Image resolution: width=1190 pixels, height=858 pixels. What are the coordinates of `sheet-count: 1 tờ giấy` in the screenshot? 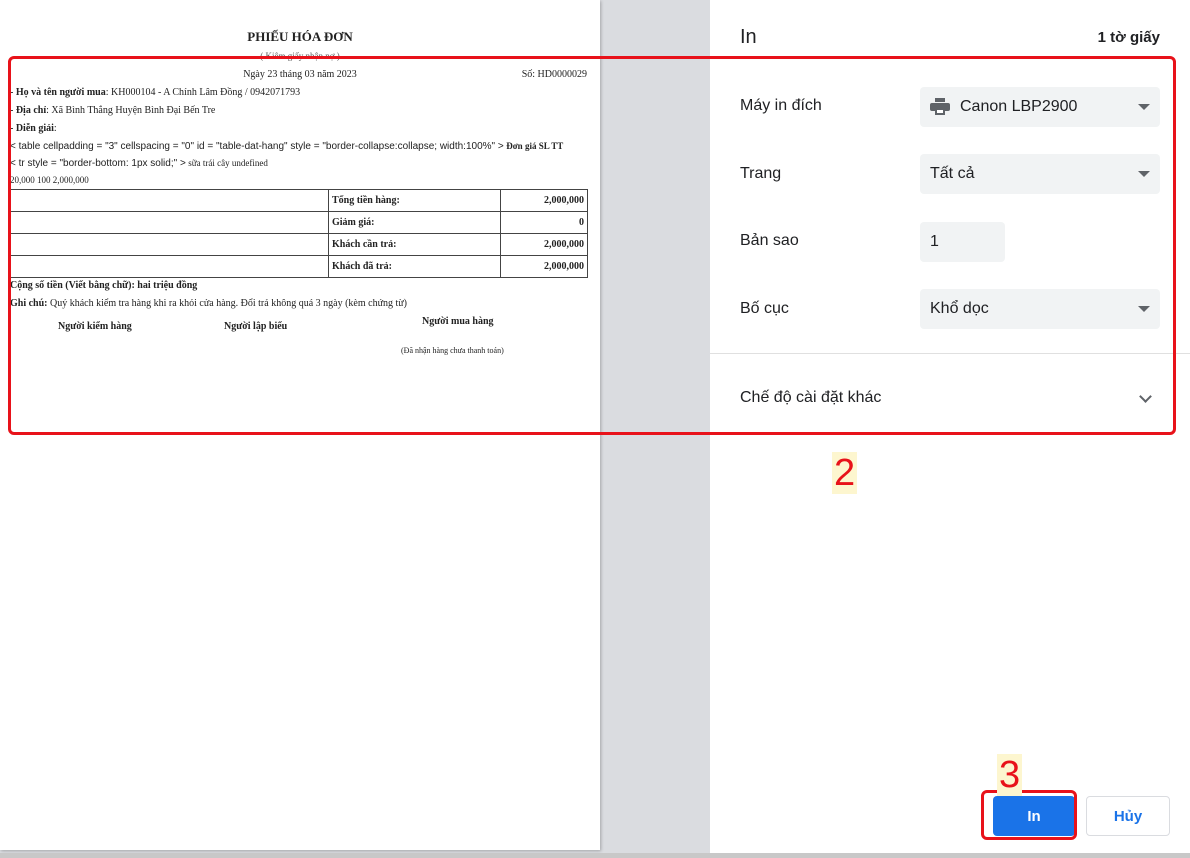 It's located at (1128, 37).